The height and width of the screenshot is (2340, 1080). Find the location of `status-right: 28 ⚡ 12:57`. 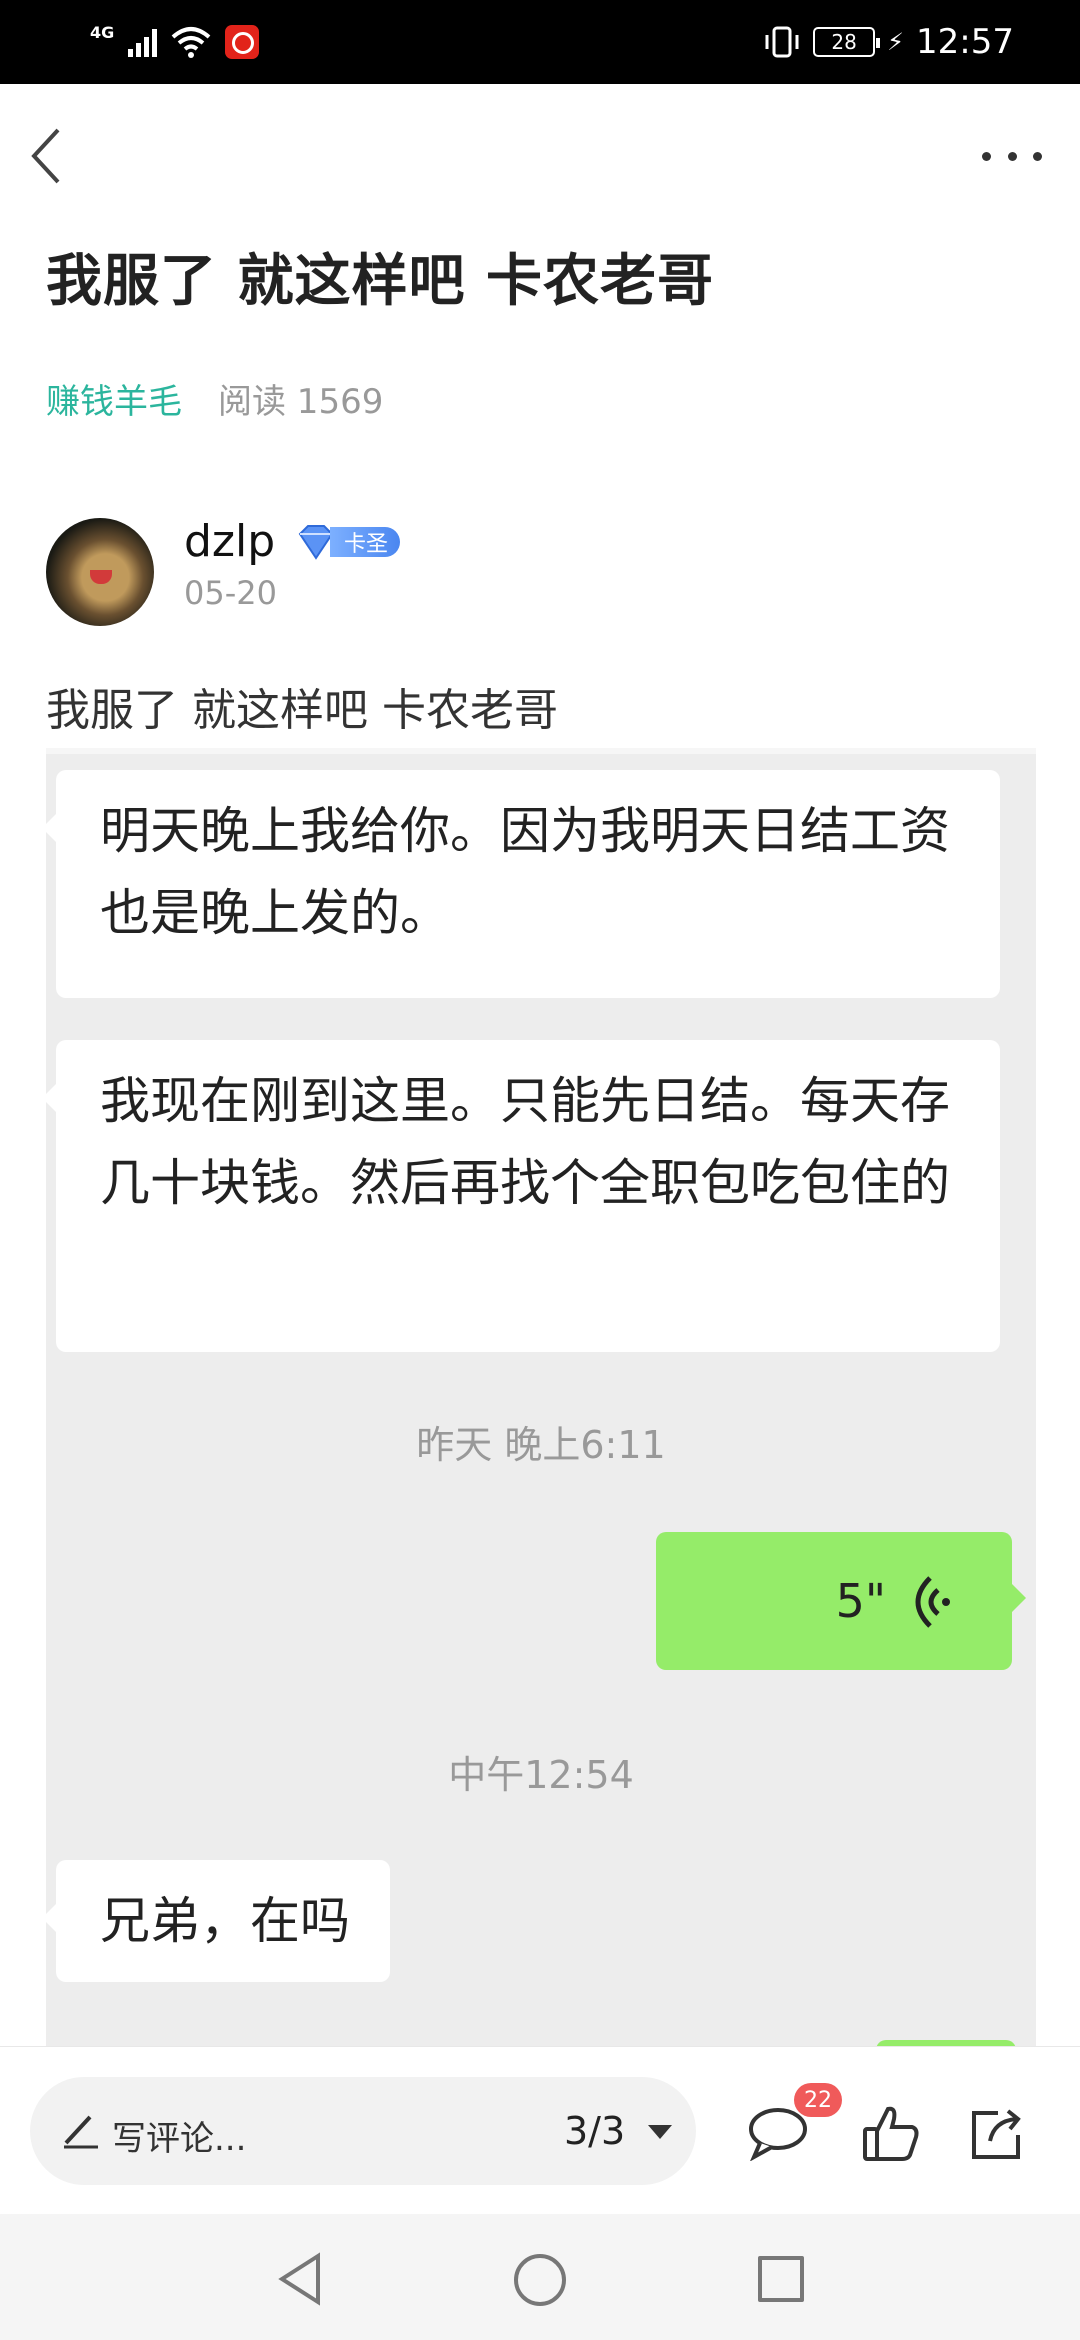

status-right: 28 ⚡ 12:57 is located at coordinates (888, 42).